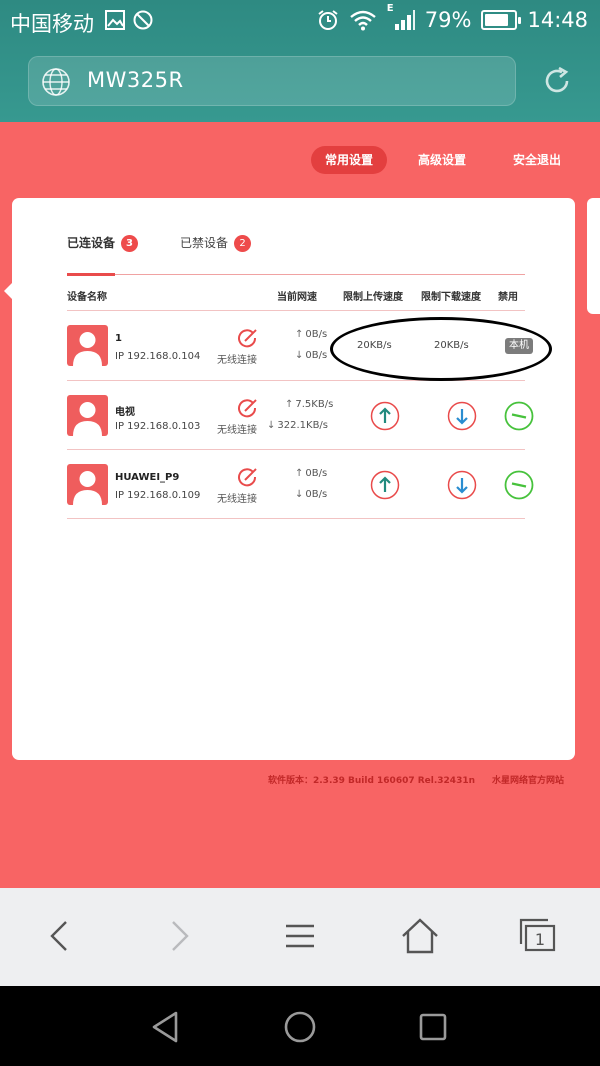  Describe the element at coordinates (87, 297) in the screenshot. I see `column-header-name: 设备名称` at that location.